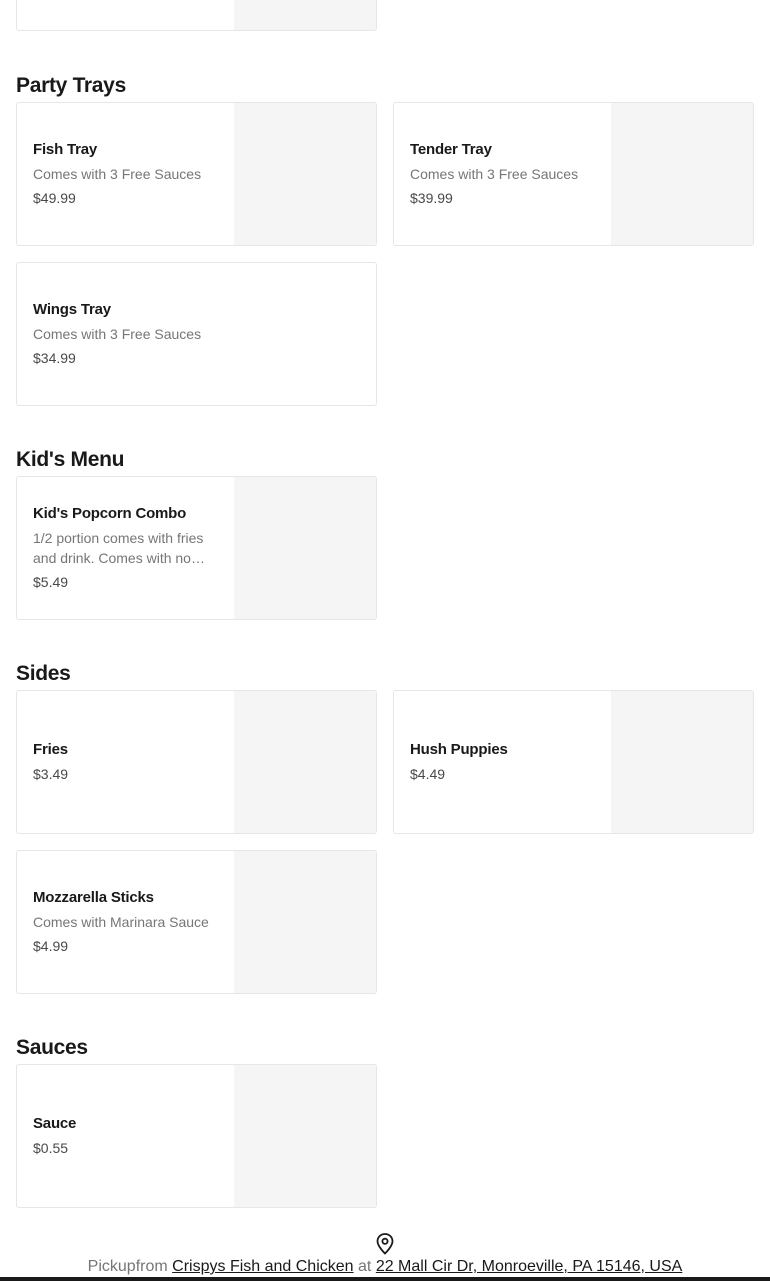 This screenshot has width=770, height=1281. Describe the element at coordinates (451, 149) in the screenshot. I see `item-name: Tender Tray` at that location.